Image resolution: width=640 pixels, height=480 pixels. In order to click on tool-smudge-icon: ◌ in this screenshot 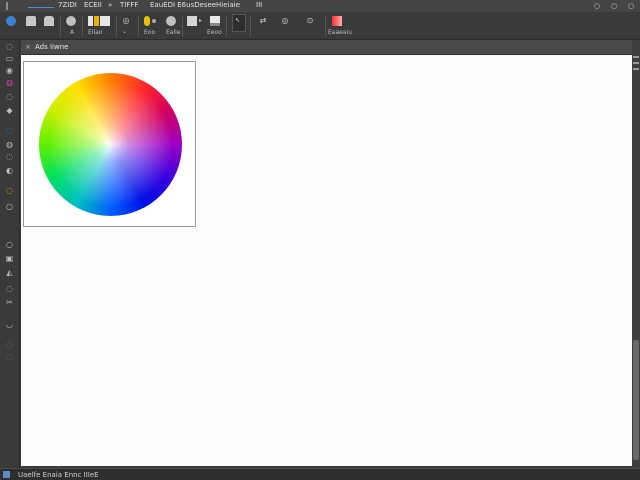, I will do `click(9, 96)`.